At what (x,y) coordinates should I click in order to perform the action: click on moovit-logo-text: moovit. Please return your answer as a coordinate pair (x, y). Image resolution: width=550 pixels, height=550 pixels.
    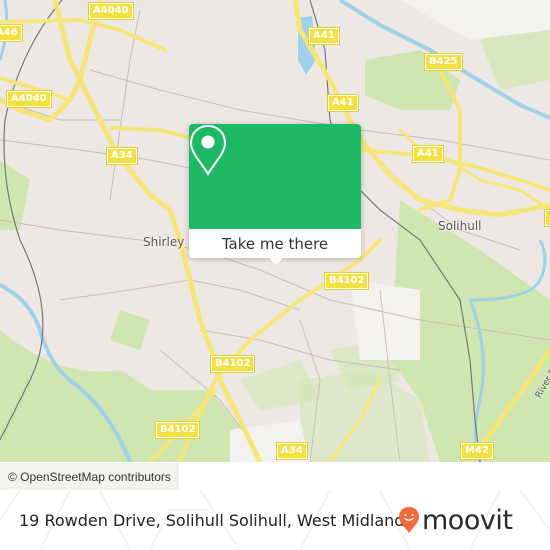
    Looking at the image, I should click on (467, 520).